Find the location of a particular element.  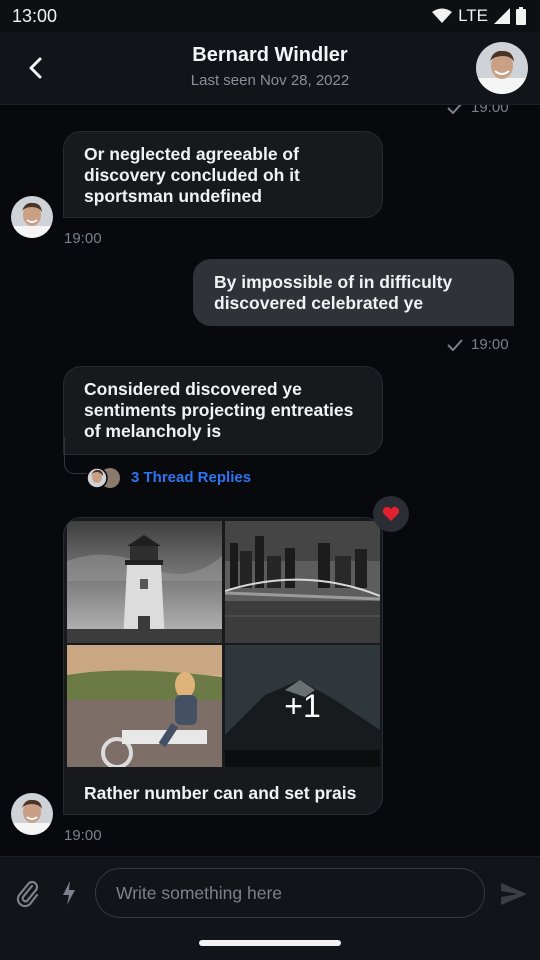

contact-avatar is located at coordinates (502, 68).